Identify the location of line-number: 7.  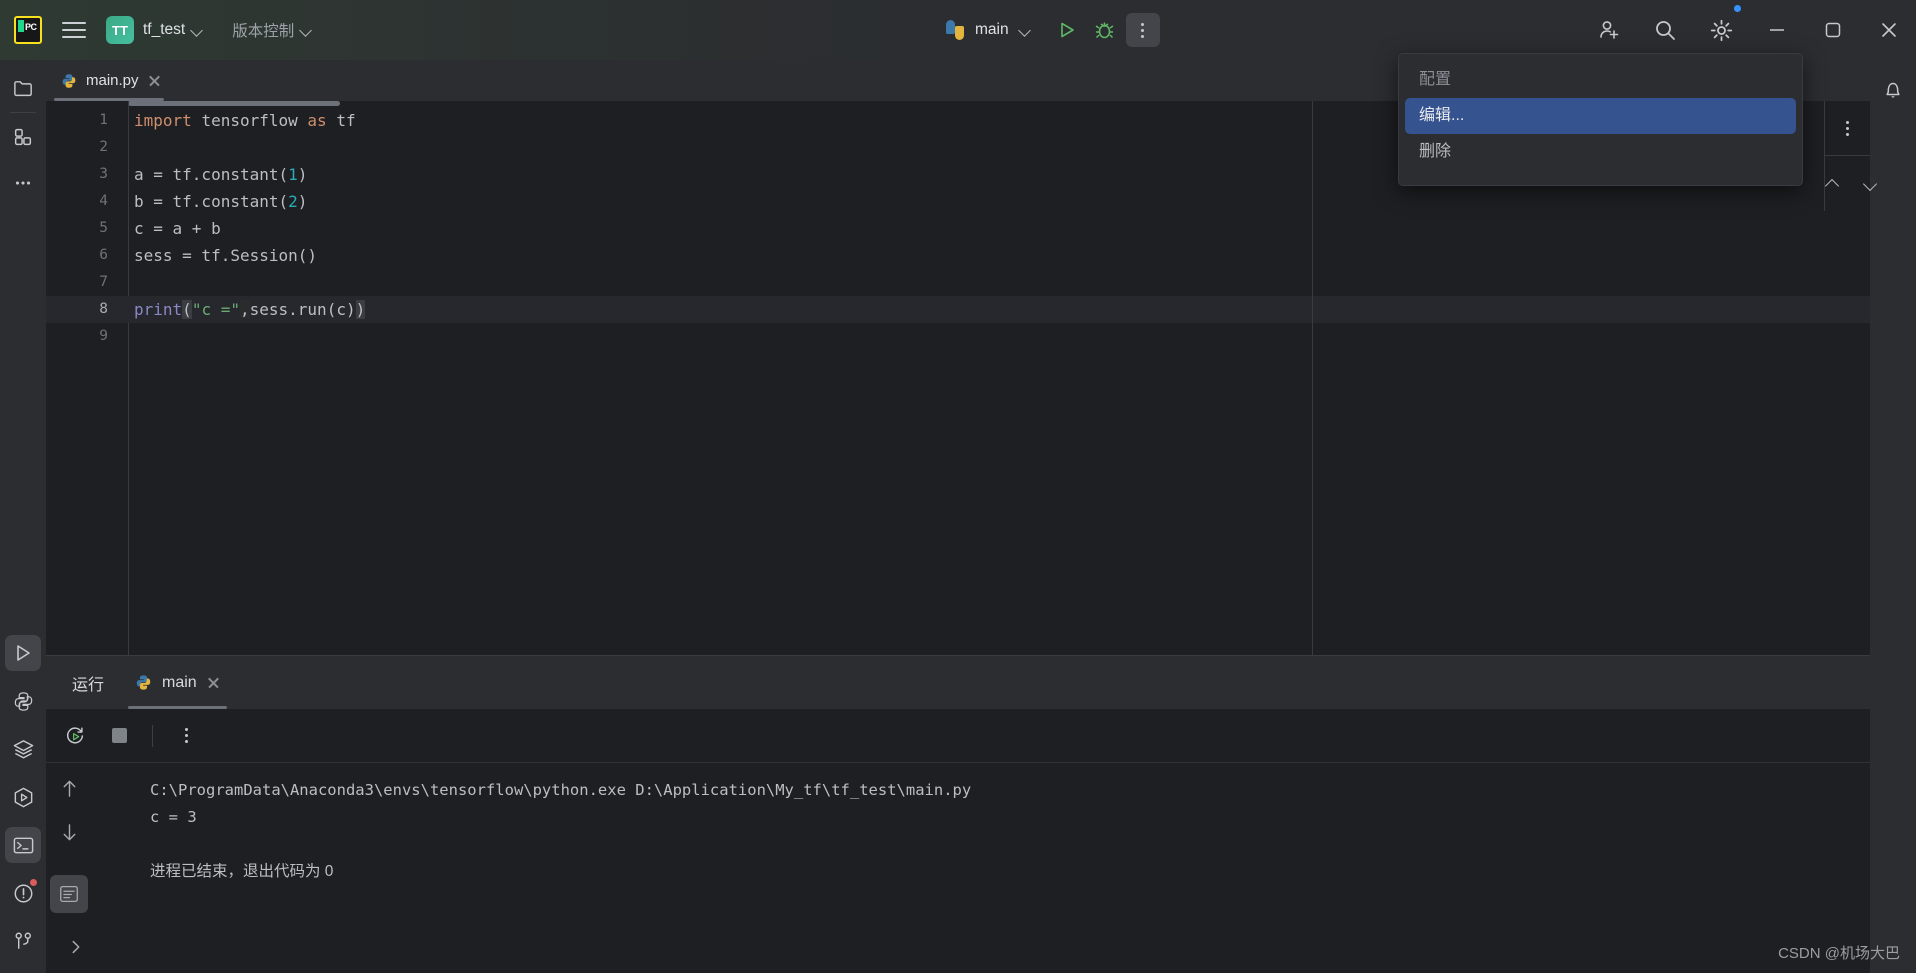
(103, 282).